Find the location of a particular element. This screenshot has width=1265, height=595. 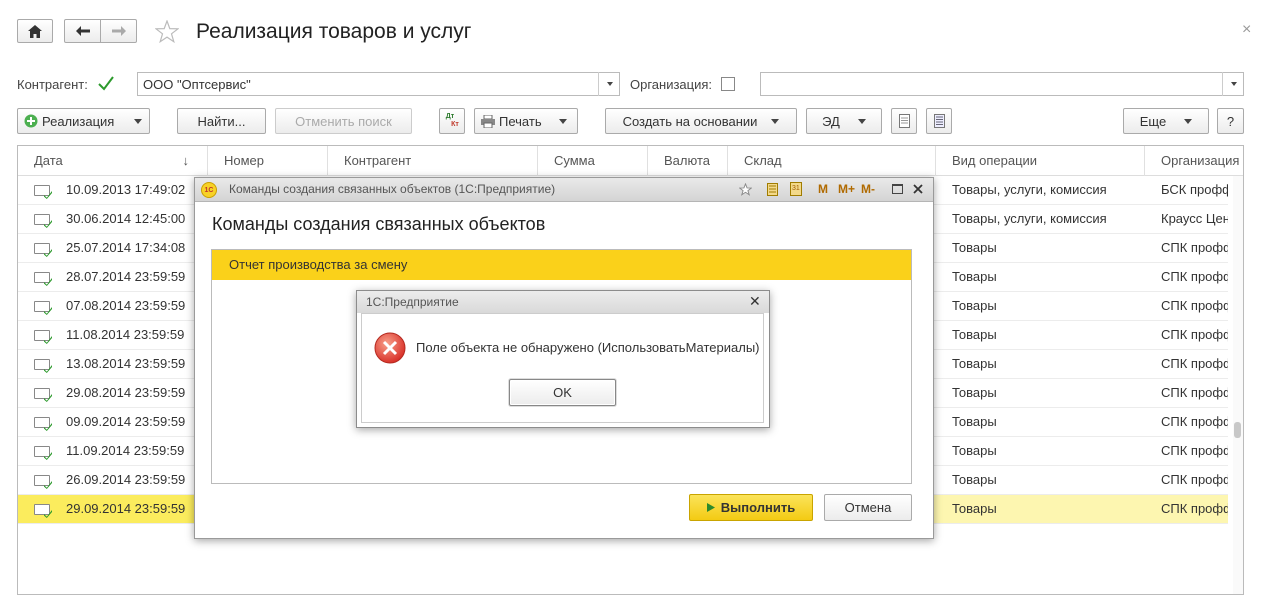

print-label: Печать is located at coordinates (520, 121).